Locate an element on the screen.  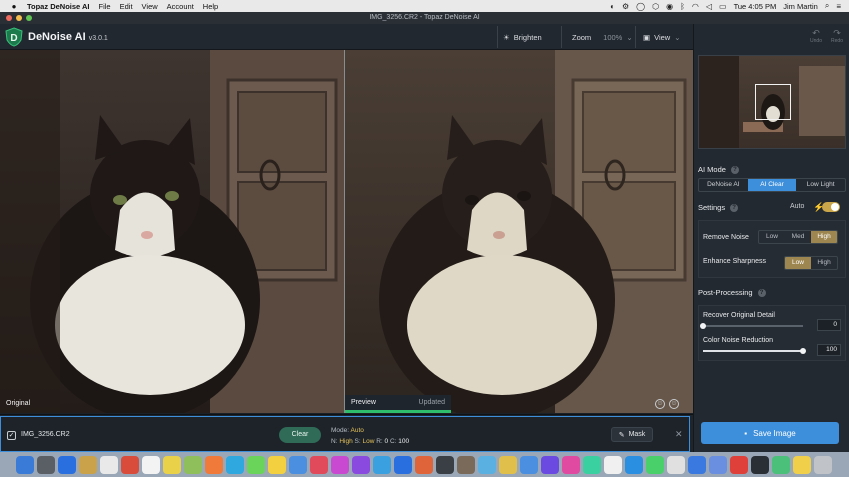
battery-icon: ▭ is located at coordinates (723, 6).